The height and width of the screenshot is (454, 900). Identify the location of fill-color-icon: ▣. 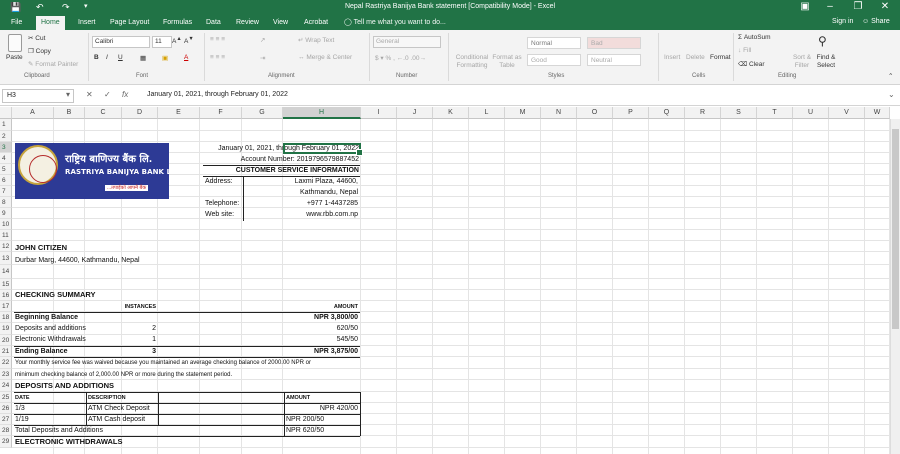
(165, 58).